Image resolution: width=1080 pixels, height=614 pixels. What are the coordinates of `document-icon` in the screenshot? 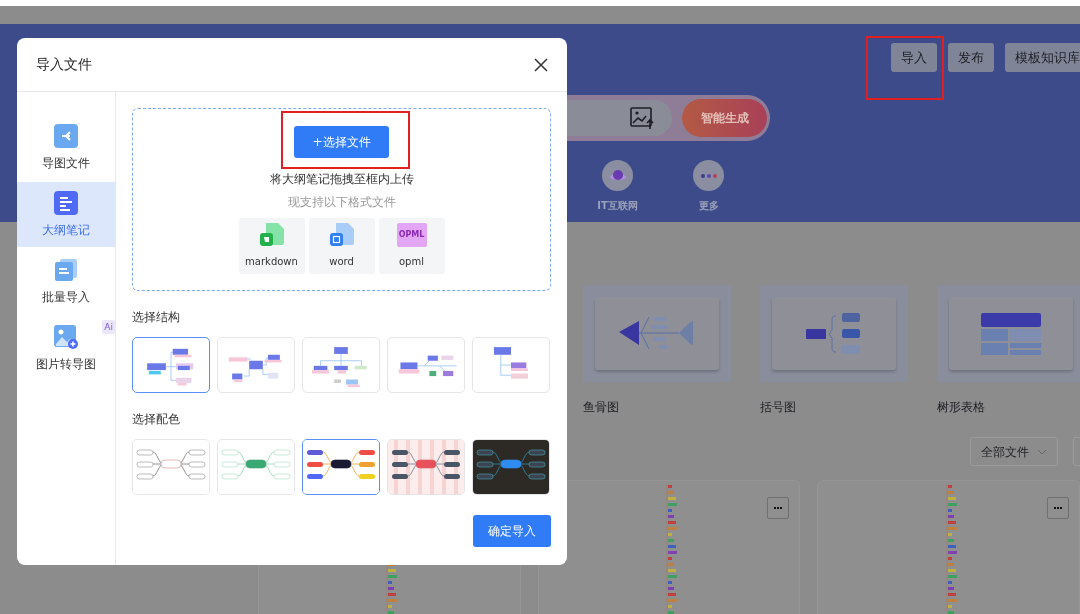 It's located at (66, 202).